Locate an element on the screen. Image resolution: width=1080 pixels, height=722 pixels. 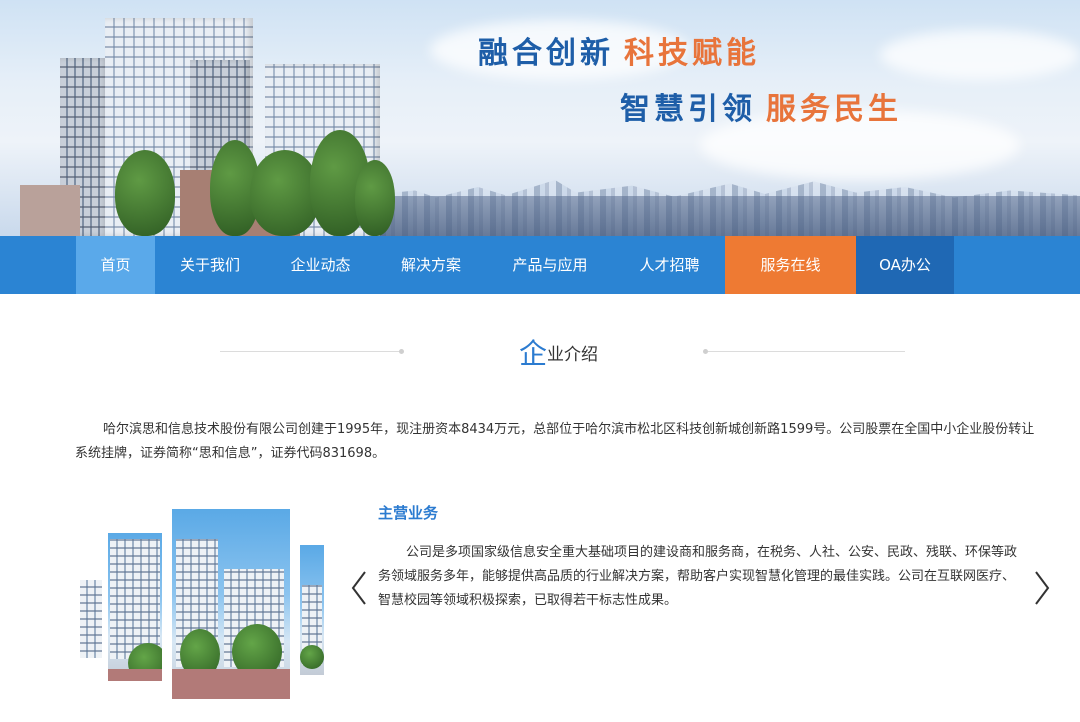
slogan-line-2-blue: 智慧引领 is located at coordinates (688, 109).